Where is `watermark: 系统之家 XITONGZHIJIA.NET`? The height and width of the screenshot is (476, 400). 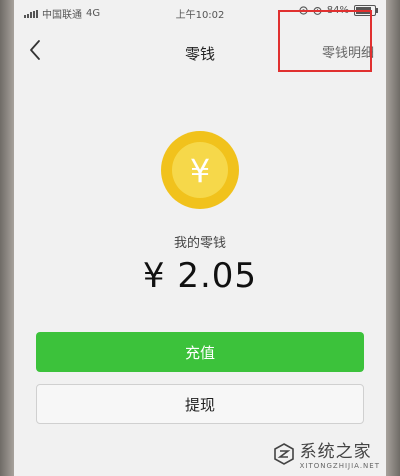 watermark: 系统之家 XITONGZHIJIA.NET is located at coordinates (326, 453).